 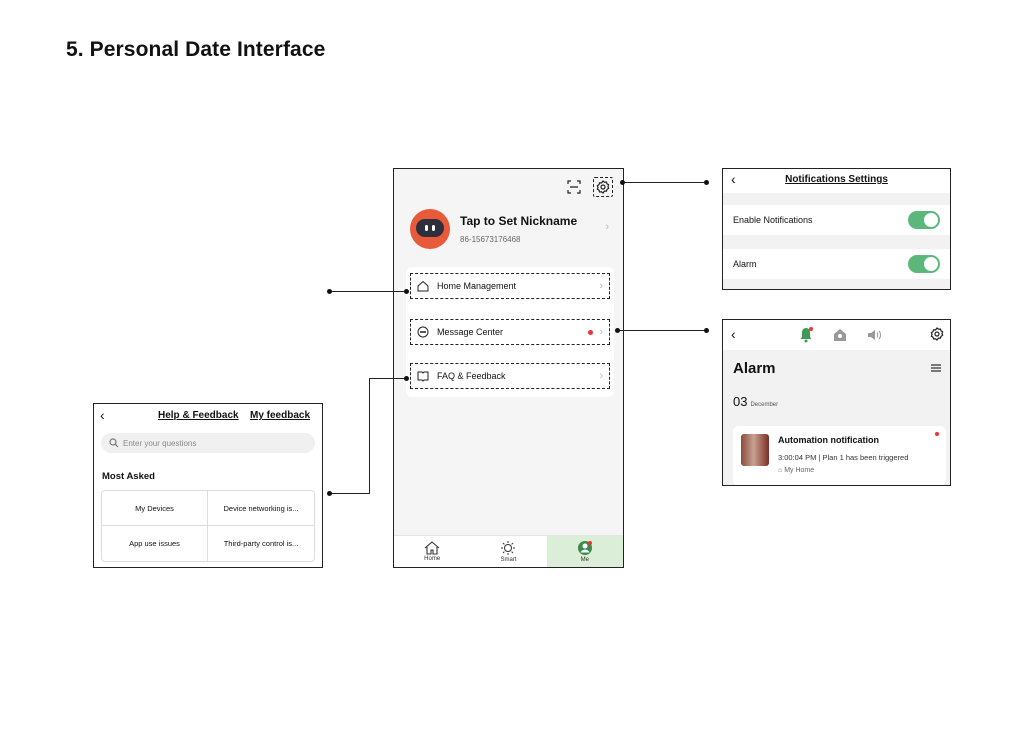 What do you see at coordinates (799, 470) in the screenshot?
I see `home-name: My Home` at bounding box center [799, 470].